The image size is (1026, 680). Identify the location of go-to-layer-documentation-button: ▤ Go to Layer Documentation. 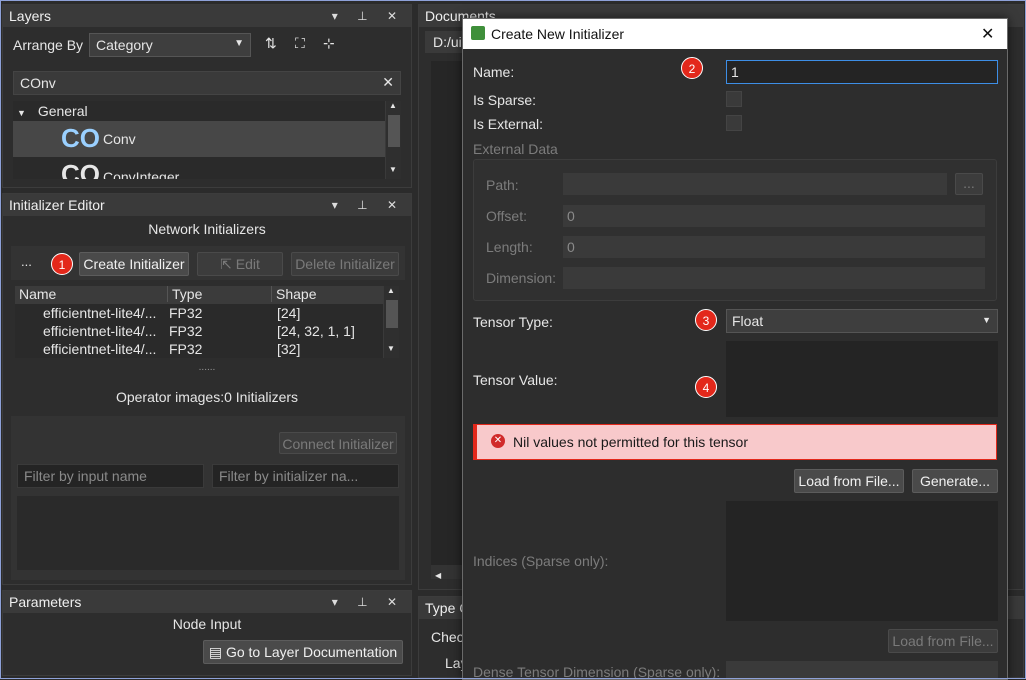
(303, 652).